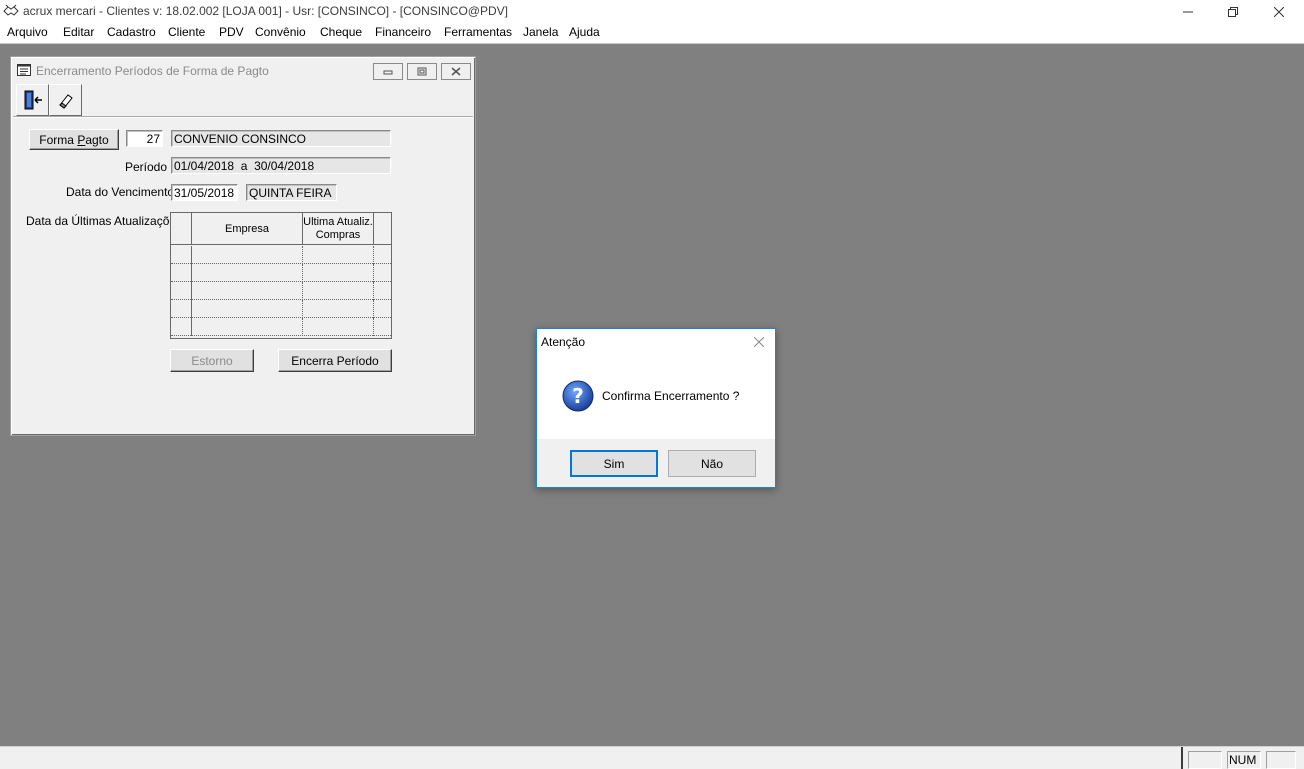 The width and height of the screenshot is (1304, 769). What do you see at coordinates (671, 396) in the screenshot?
I see `dialog-message: Confirma Encerramento ?` at bounding box center [671, 396].